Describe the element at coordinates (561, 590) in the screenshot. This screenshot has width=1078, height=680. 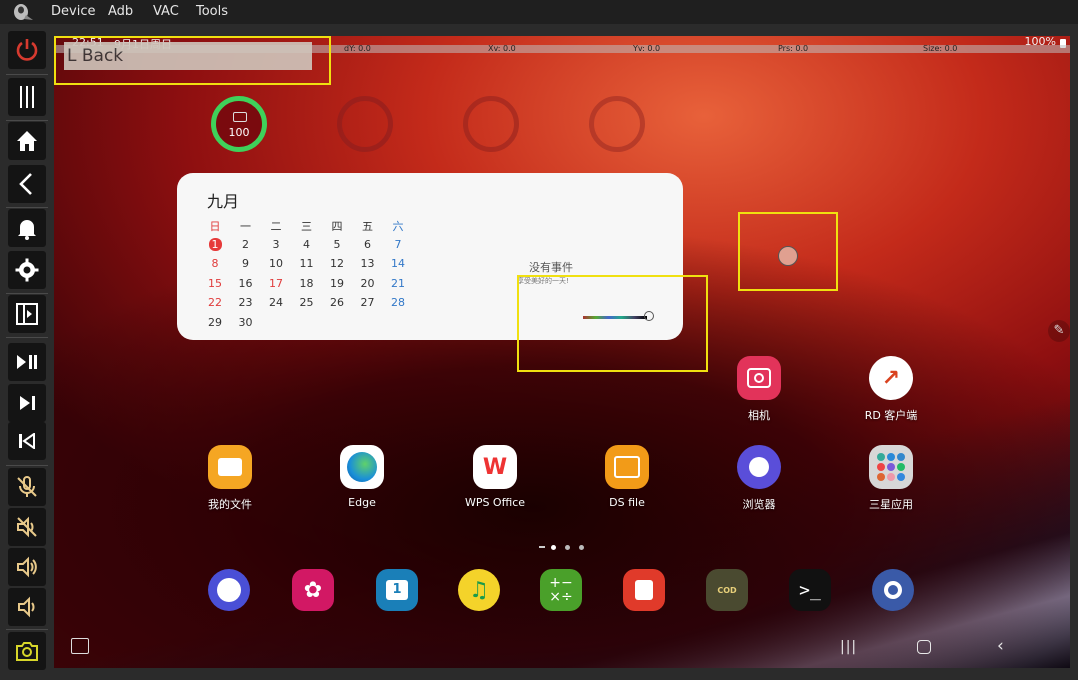
I see `calculator-app: +− ×÷` at that location.